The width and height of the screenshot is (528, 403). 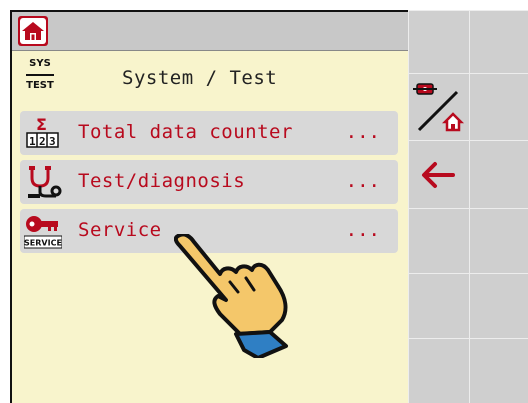 I want to click on sys-test-badge: SYS TEST, so click(x=40, y=77).